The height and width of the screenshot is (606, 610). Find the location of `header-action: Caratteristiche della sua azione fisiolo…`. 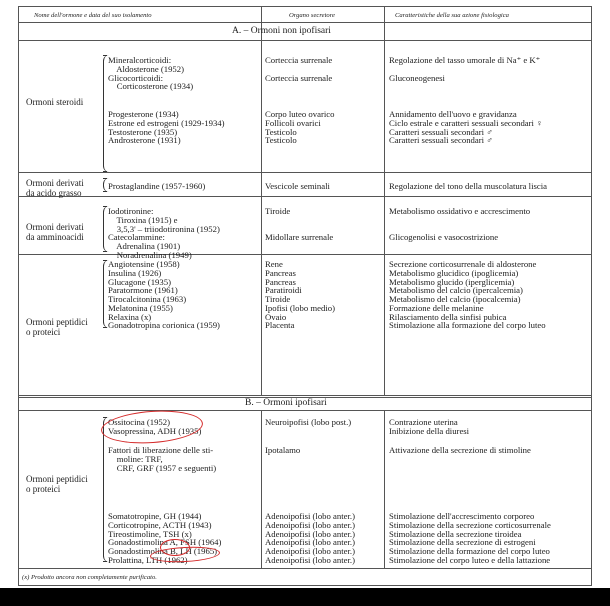

header-action: Caratteristiche della sua azione fisiolo… is located at coordinates (452, 15).